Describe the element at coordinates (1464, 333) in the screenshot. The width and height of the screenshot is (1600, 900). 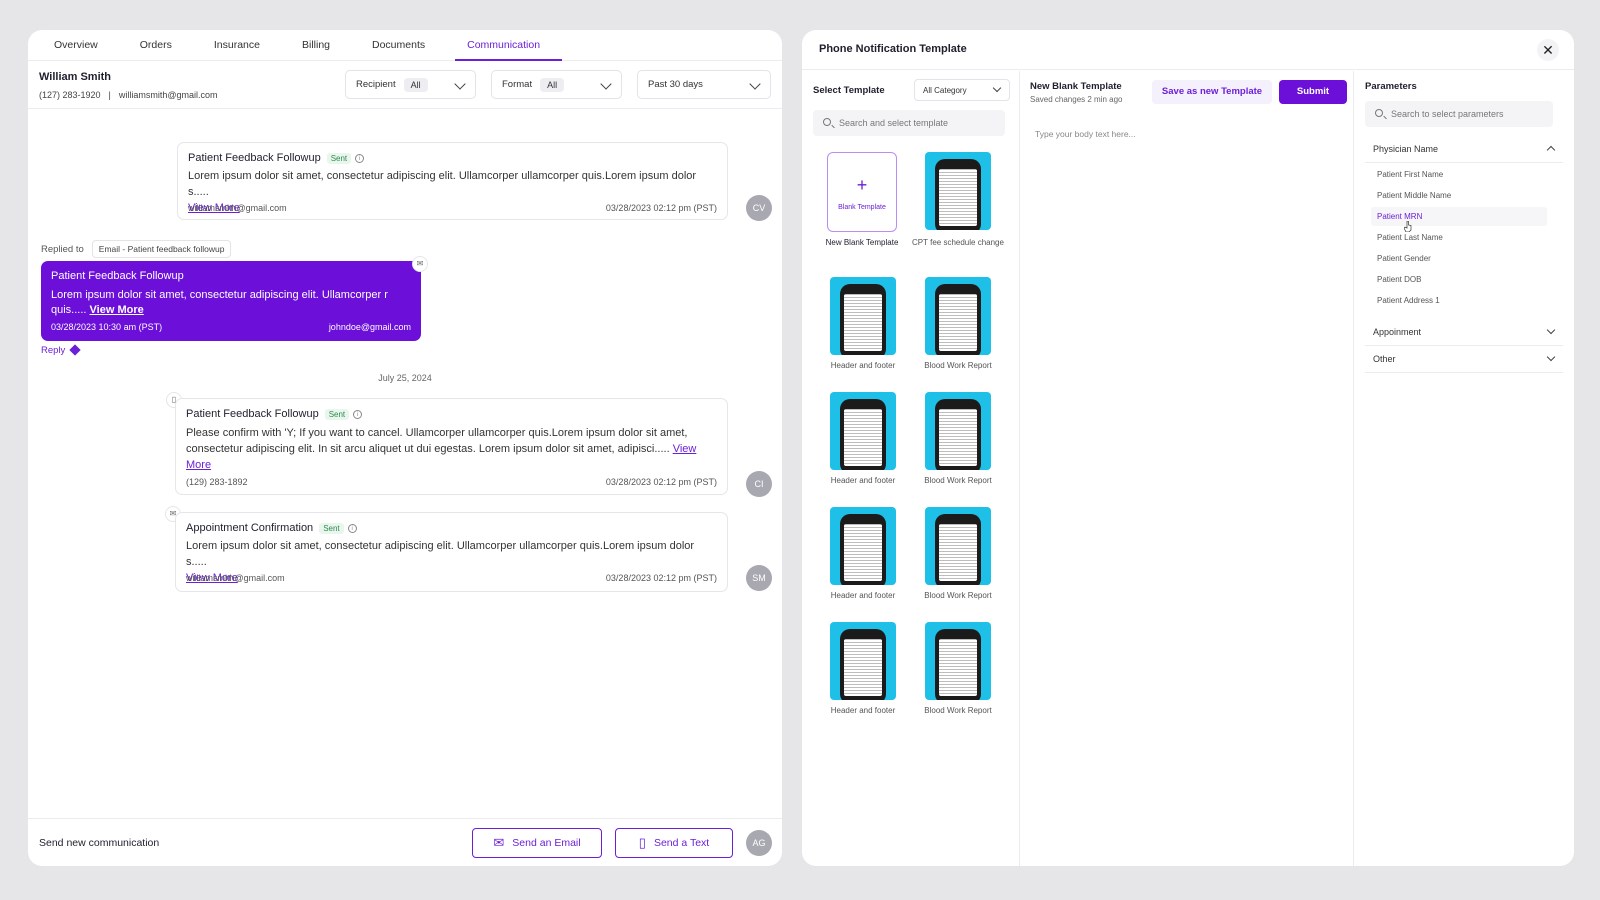
I see `param-group-appoinment: Appoinment` at that location.